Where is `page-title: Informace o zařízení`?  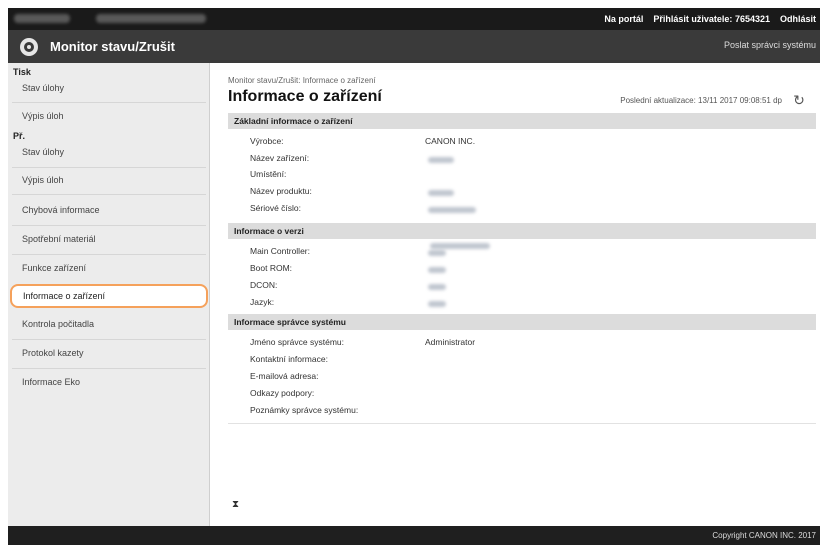 page-title: Informace o zařízení is located at coordinates (305, 96).